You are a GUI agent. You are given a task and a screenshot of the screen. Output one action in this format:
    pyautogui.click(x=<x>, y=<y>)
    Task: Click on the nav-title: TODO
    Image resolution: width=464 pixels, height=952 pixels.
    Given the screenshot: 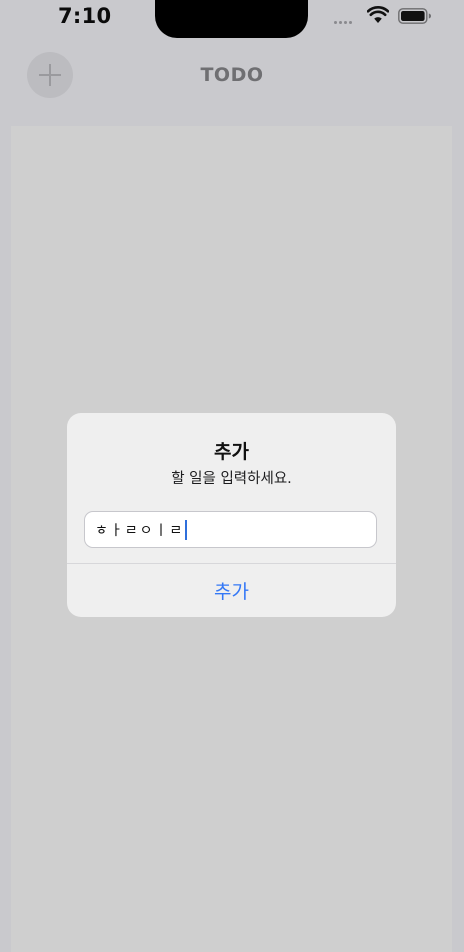 What is the action you would take?
    pyautogui.click(x=232, y=75)
    